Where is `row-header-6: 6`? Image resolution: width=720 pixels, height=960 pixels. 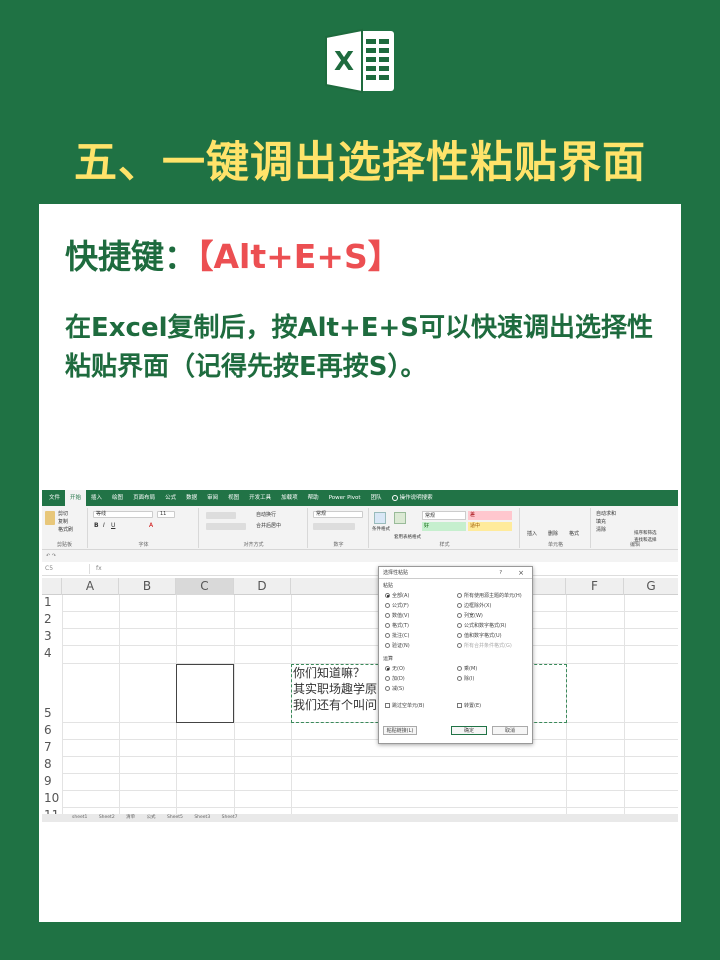 row-header-6: 6 is located at coordinates (52, 730).